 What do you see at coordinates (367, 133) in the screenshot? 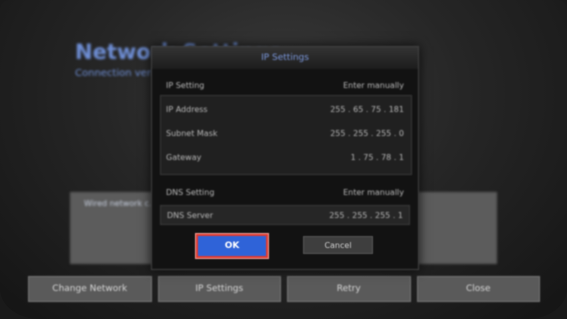
I see `subnet-mask-value: 255 . 255 . 255 . 0` at bounding box center [367, 133].